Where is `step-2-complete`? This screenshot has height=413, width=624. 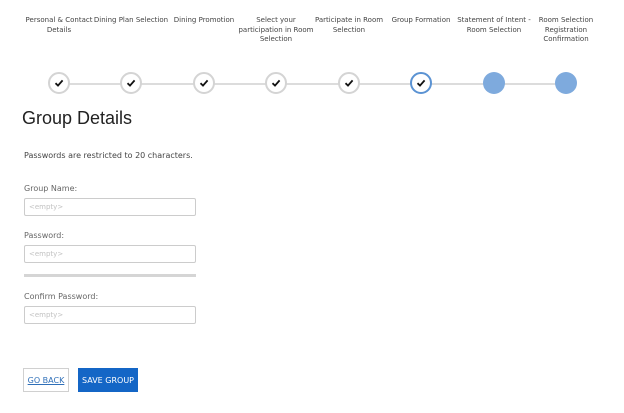
step-2-complete is located at coordinates (131, 83).